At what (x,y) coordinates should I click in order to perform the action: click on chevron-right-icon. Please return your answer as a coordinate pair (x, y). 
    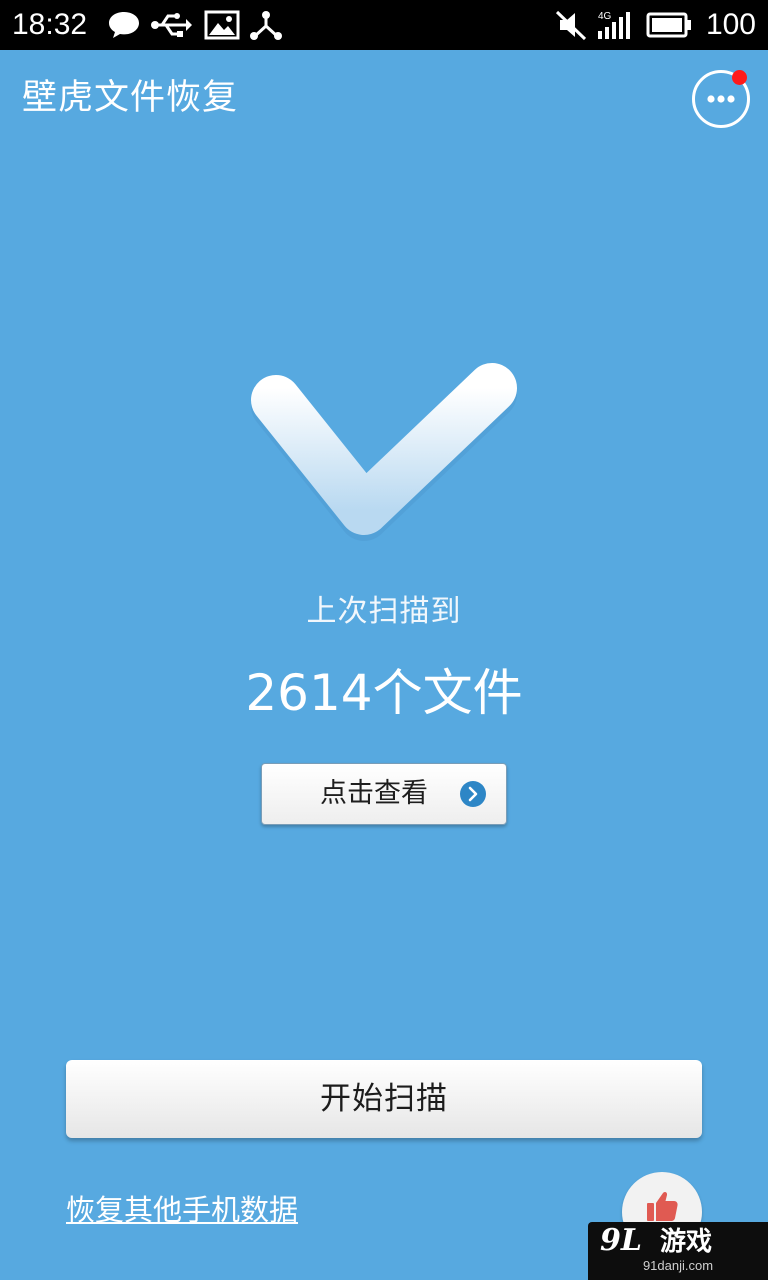
    Looking at the image, I should click on (473, 794).